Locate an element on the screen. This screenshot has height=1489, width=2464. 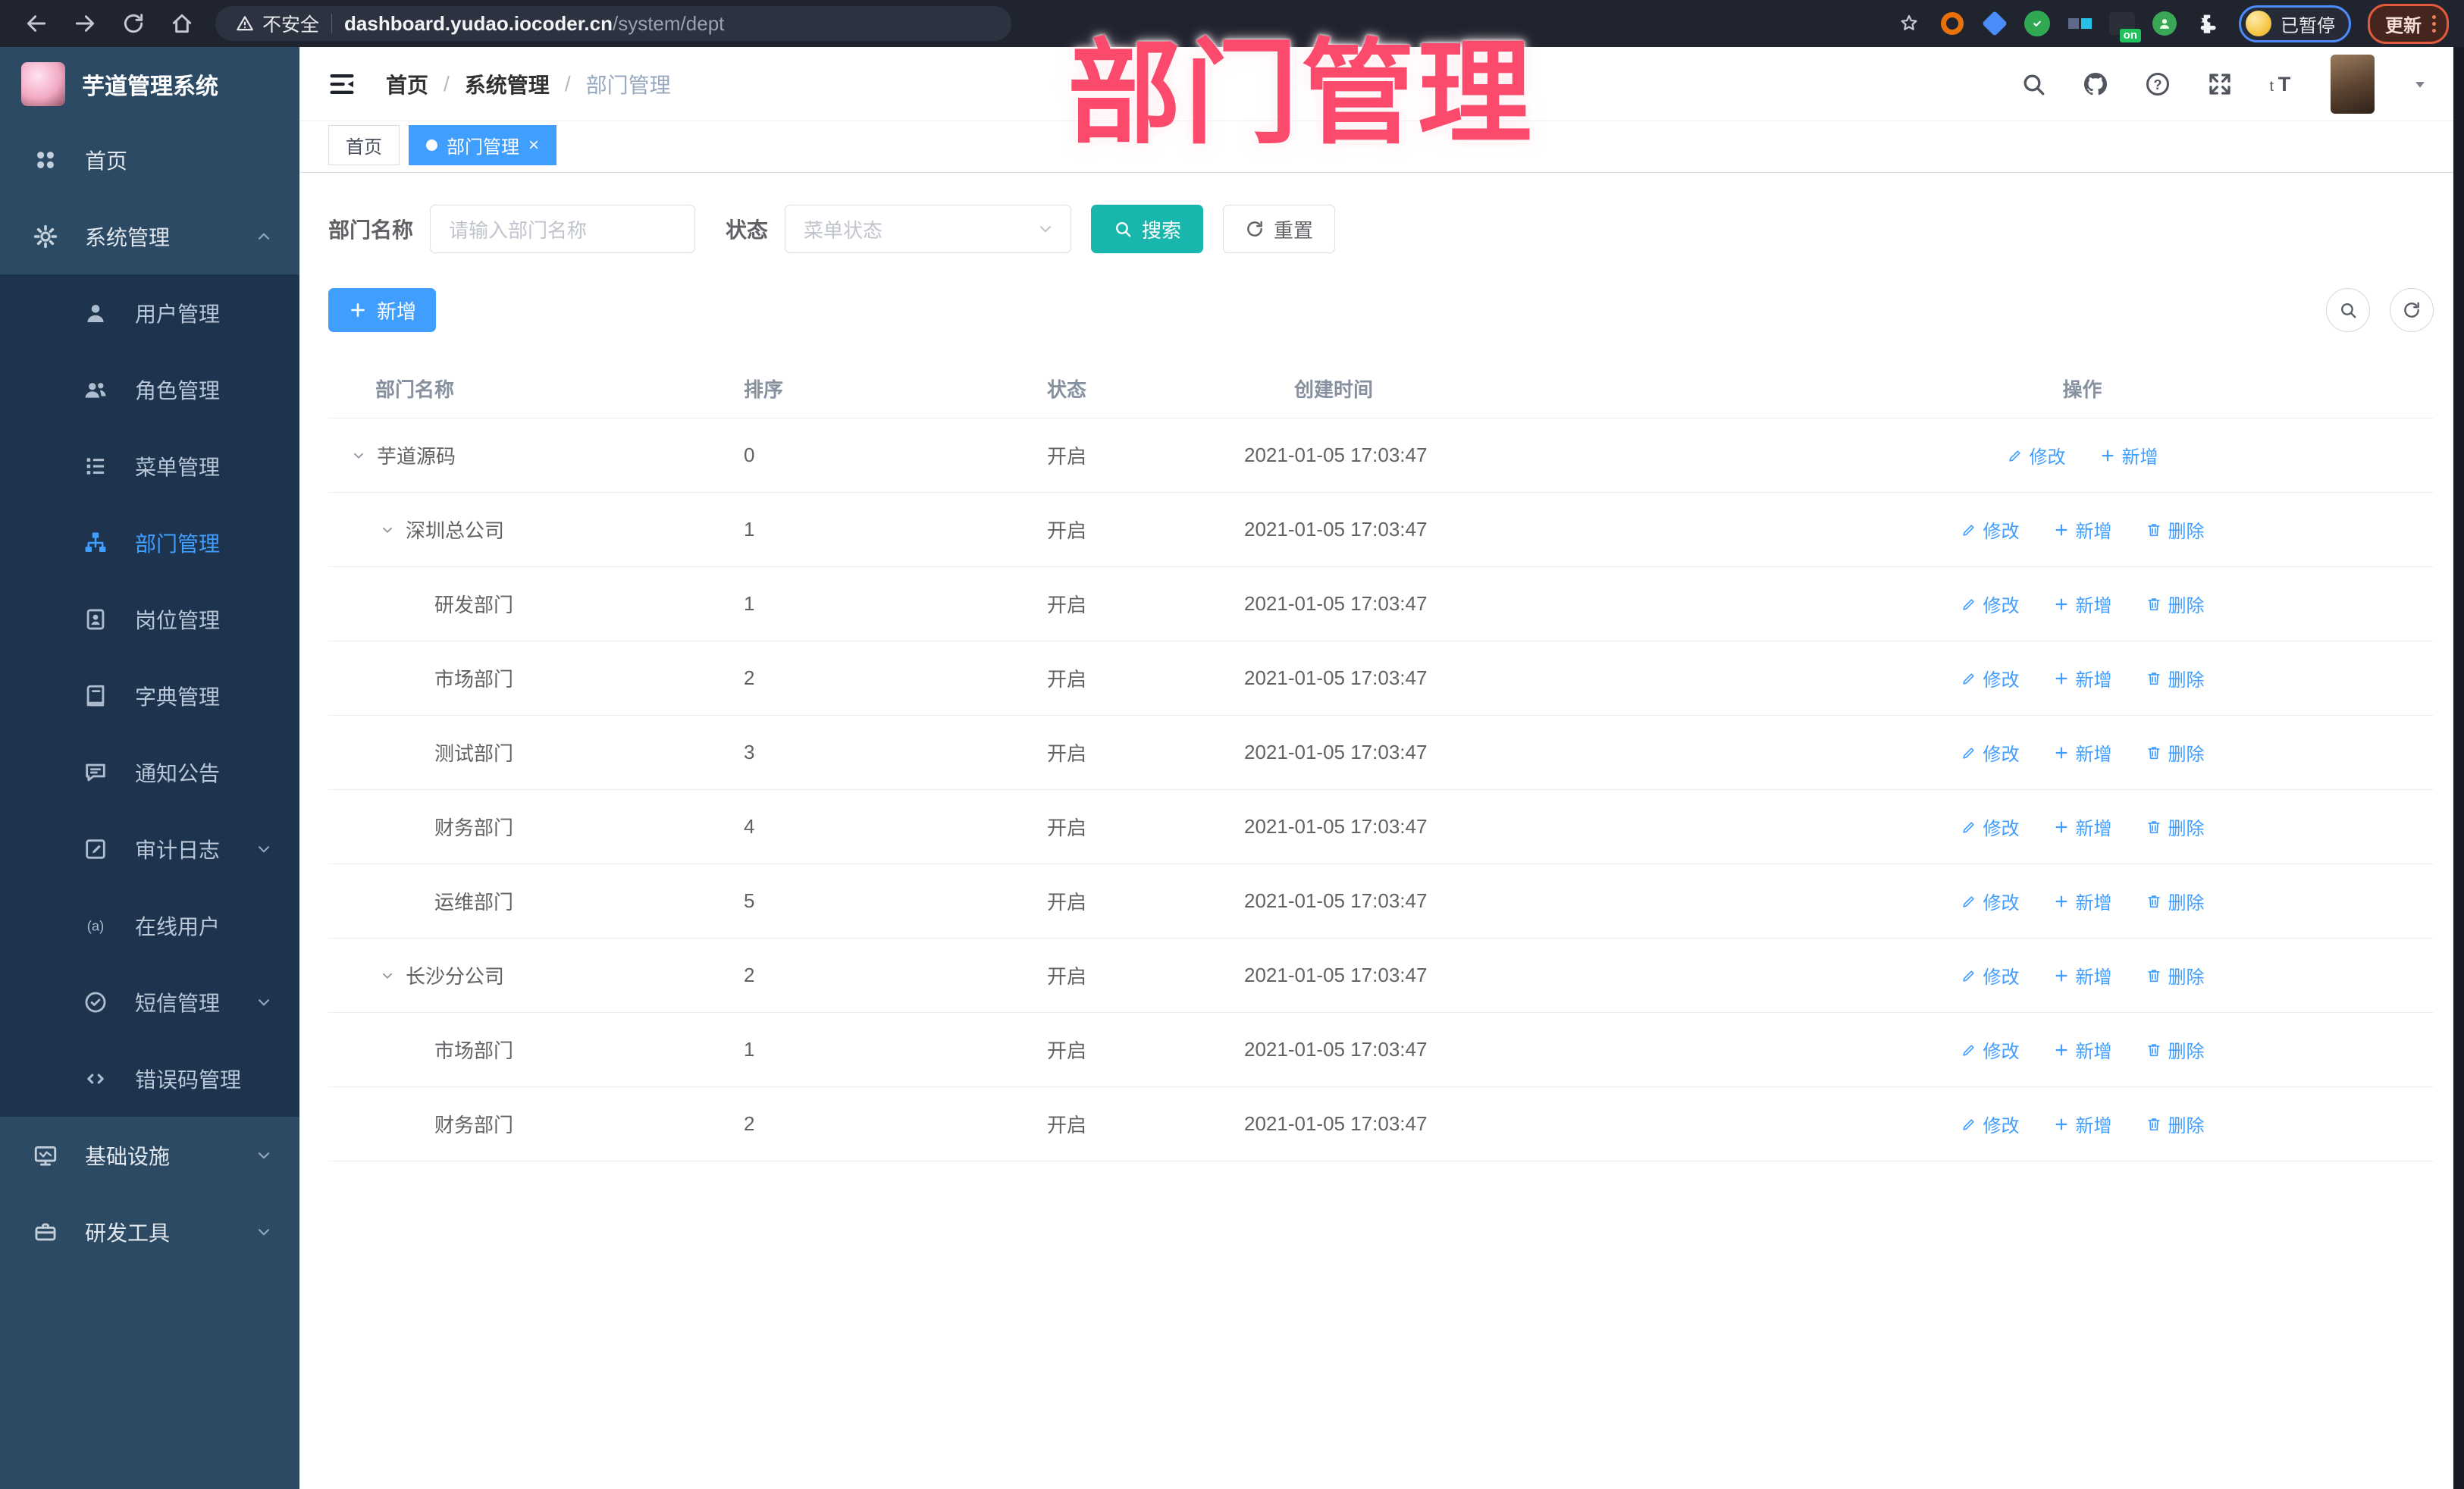
sidebar-item-dashboard: 首页 is located at coordinates (150, 160).